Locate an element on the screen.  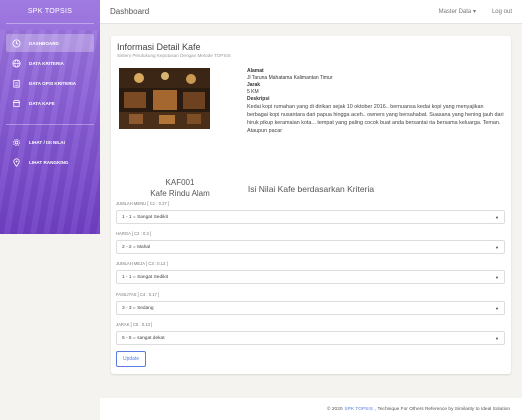
store-icon is located at coordinates (16, 103).